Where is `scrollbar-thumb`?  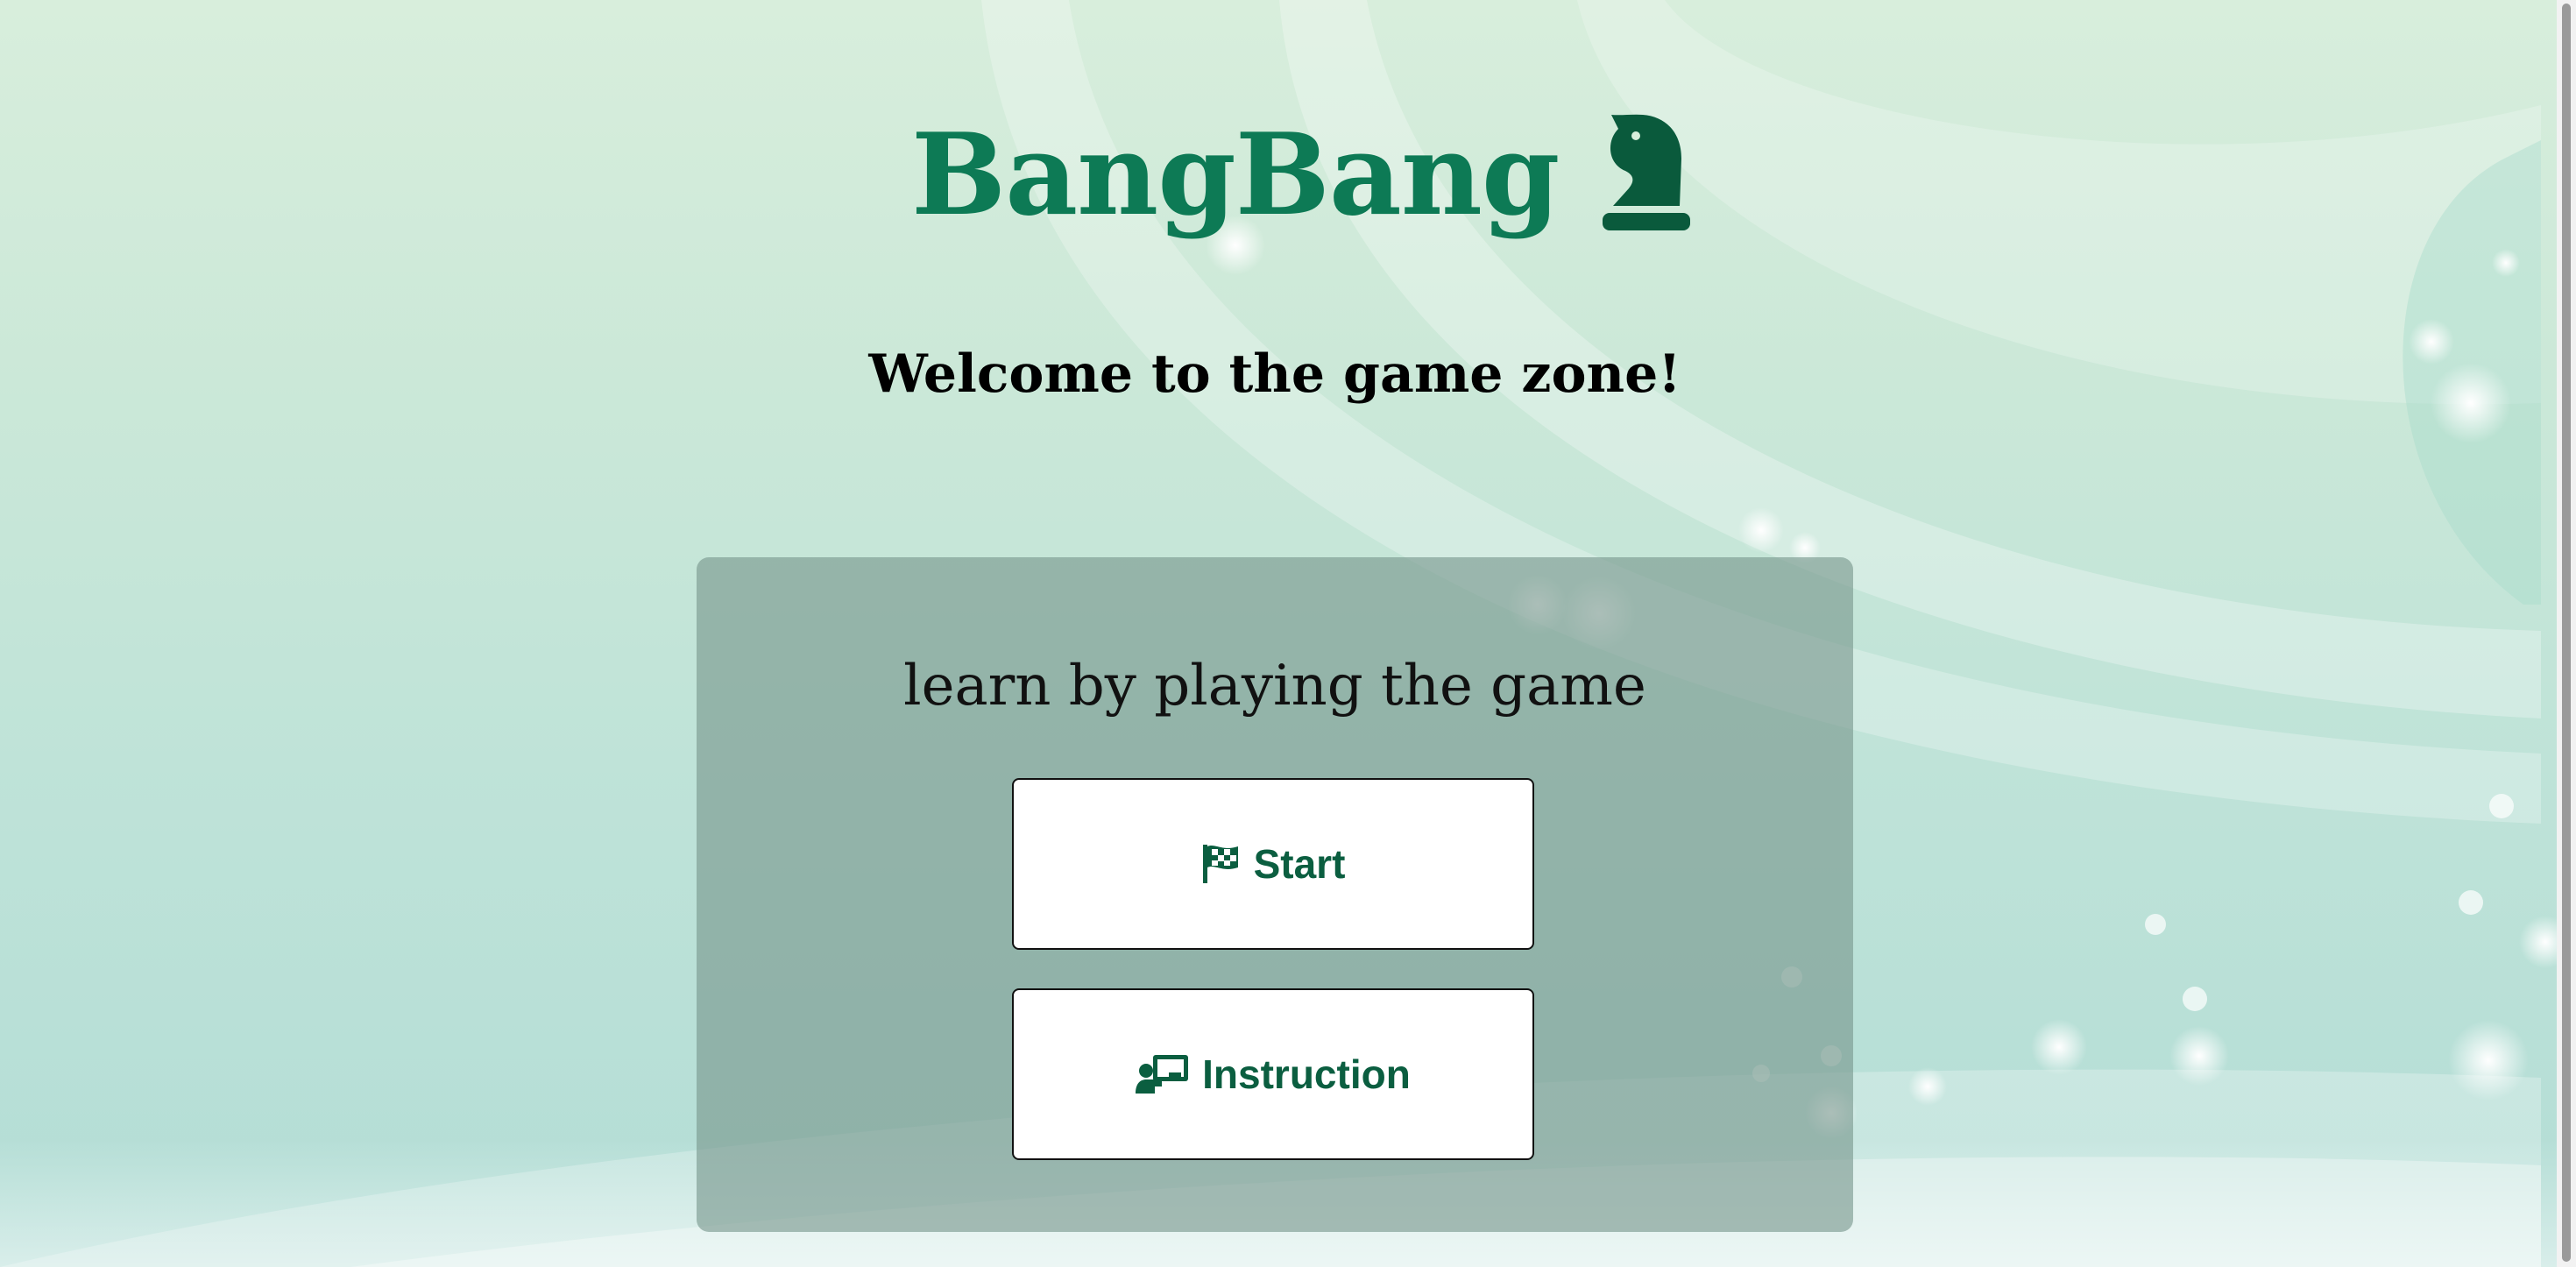
scrollbar-thumb is located at coordinates (2566, 633).